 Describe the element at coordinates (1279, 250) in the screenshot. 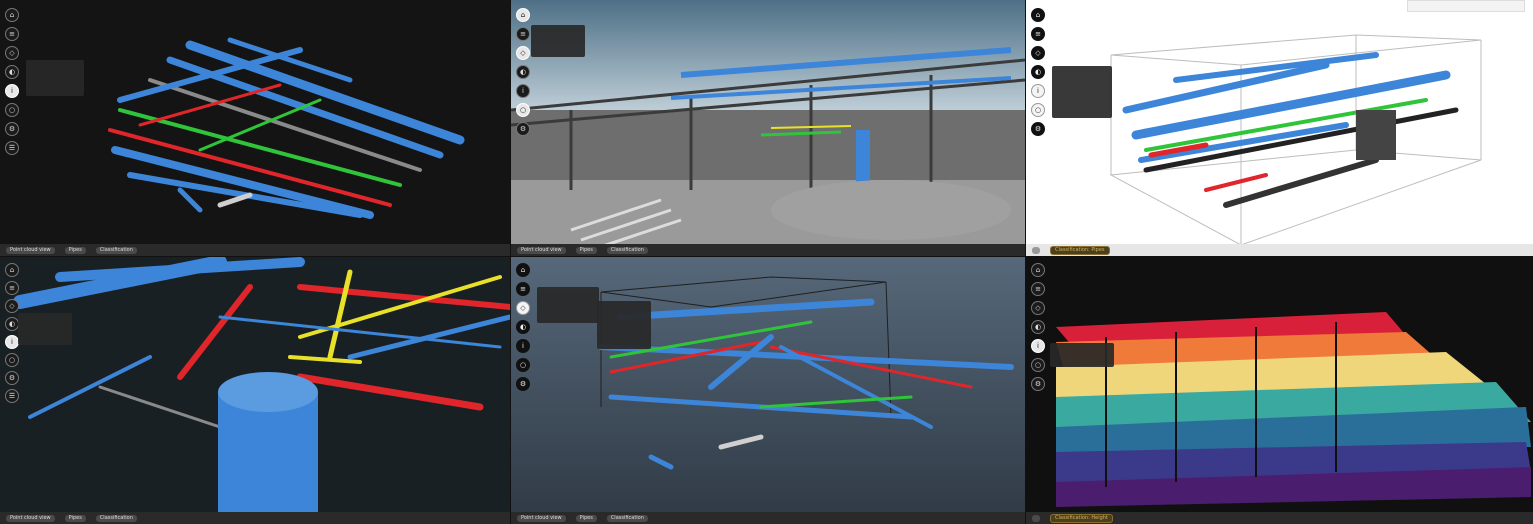

I see `status-bar: Classification: Pipes` at that location.